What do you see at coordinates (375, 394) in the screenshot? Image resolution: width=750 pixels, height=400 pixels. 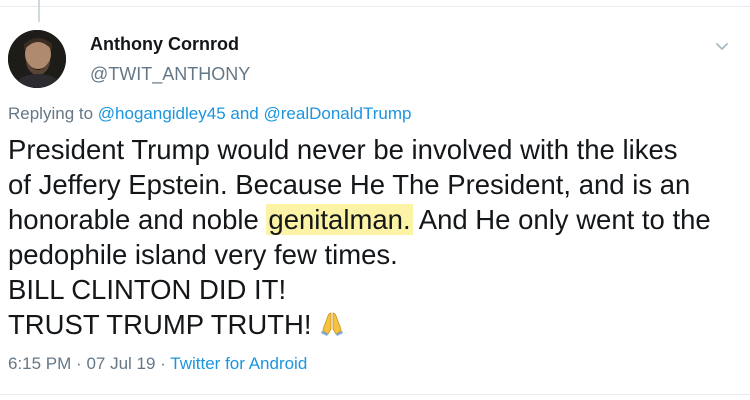 I see `divider-bottom` at bounding box center [375, 394].